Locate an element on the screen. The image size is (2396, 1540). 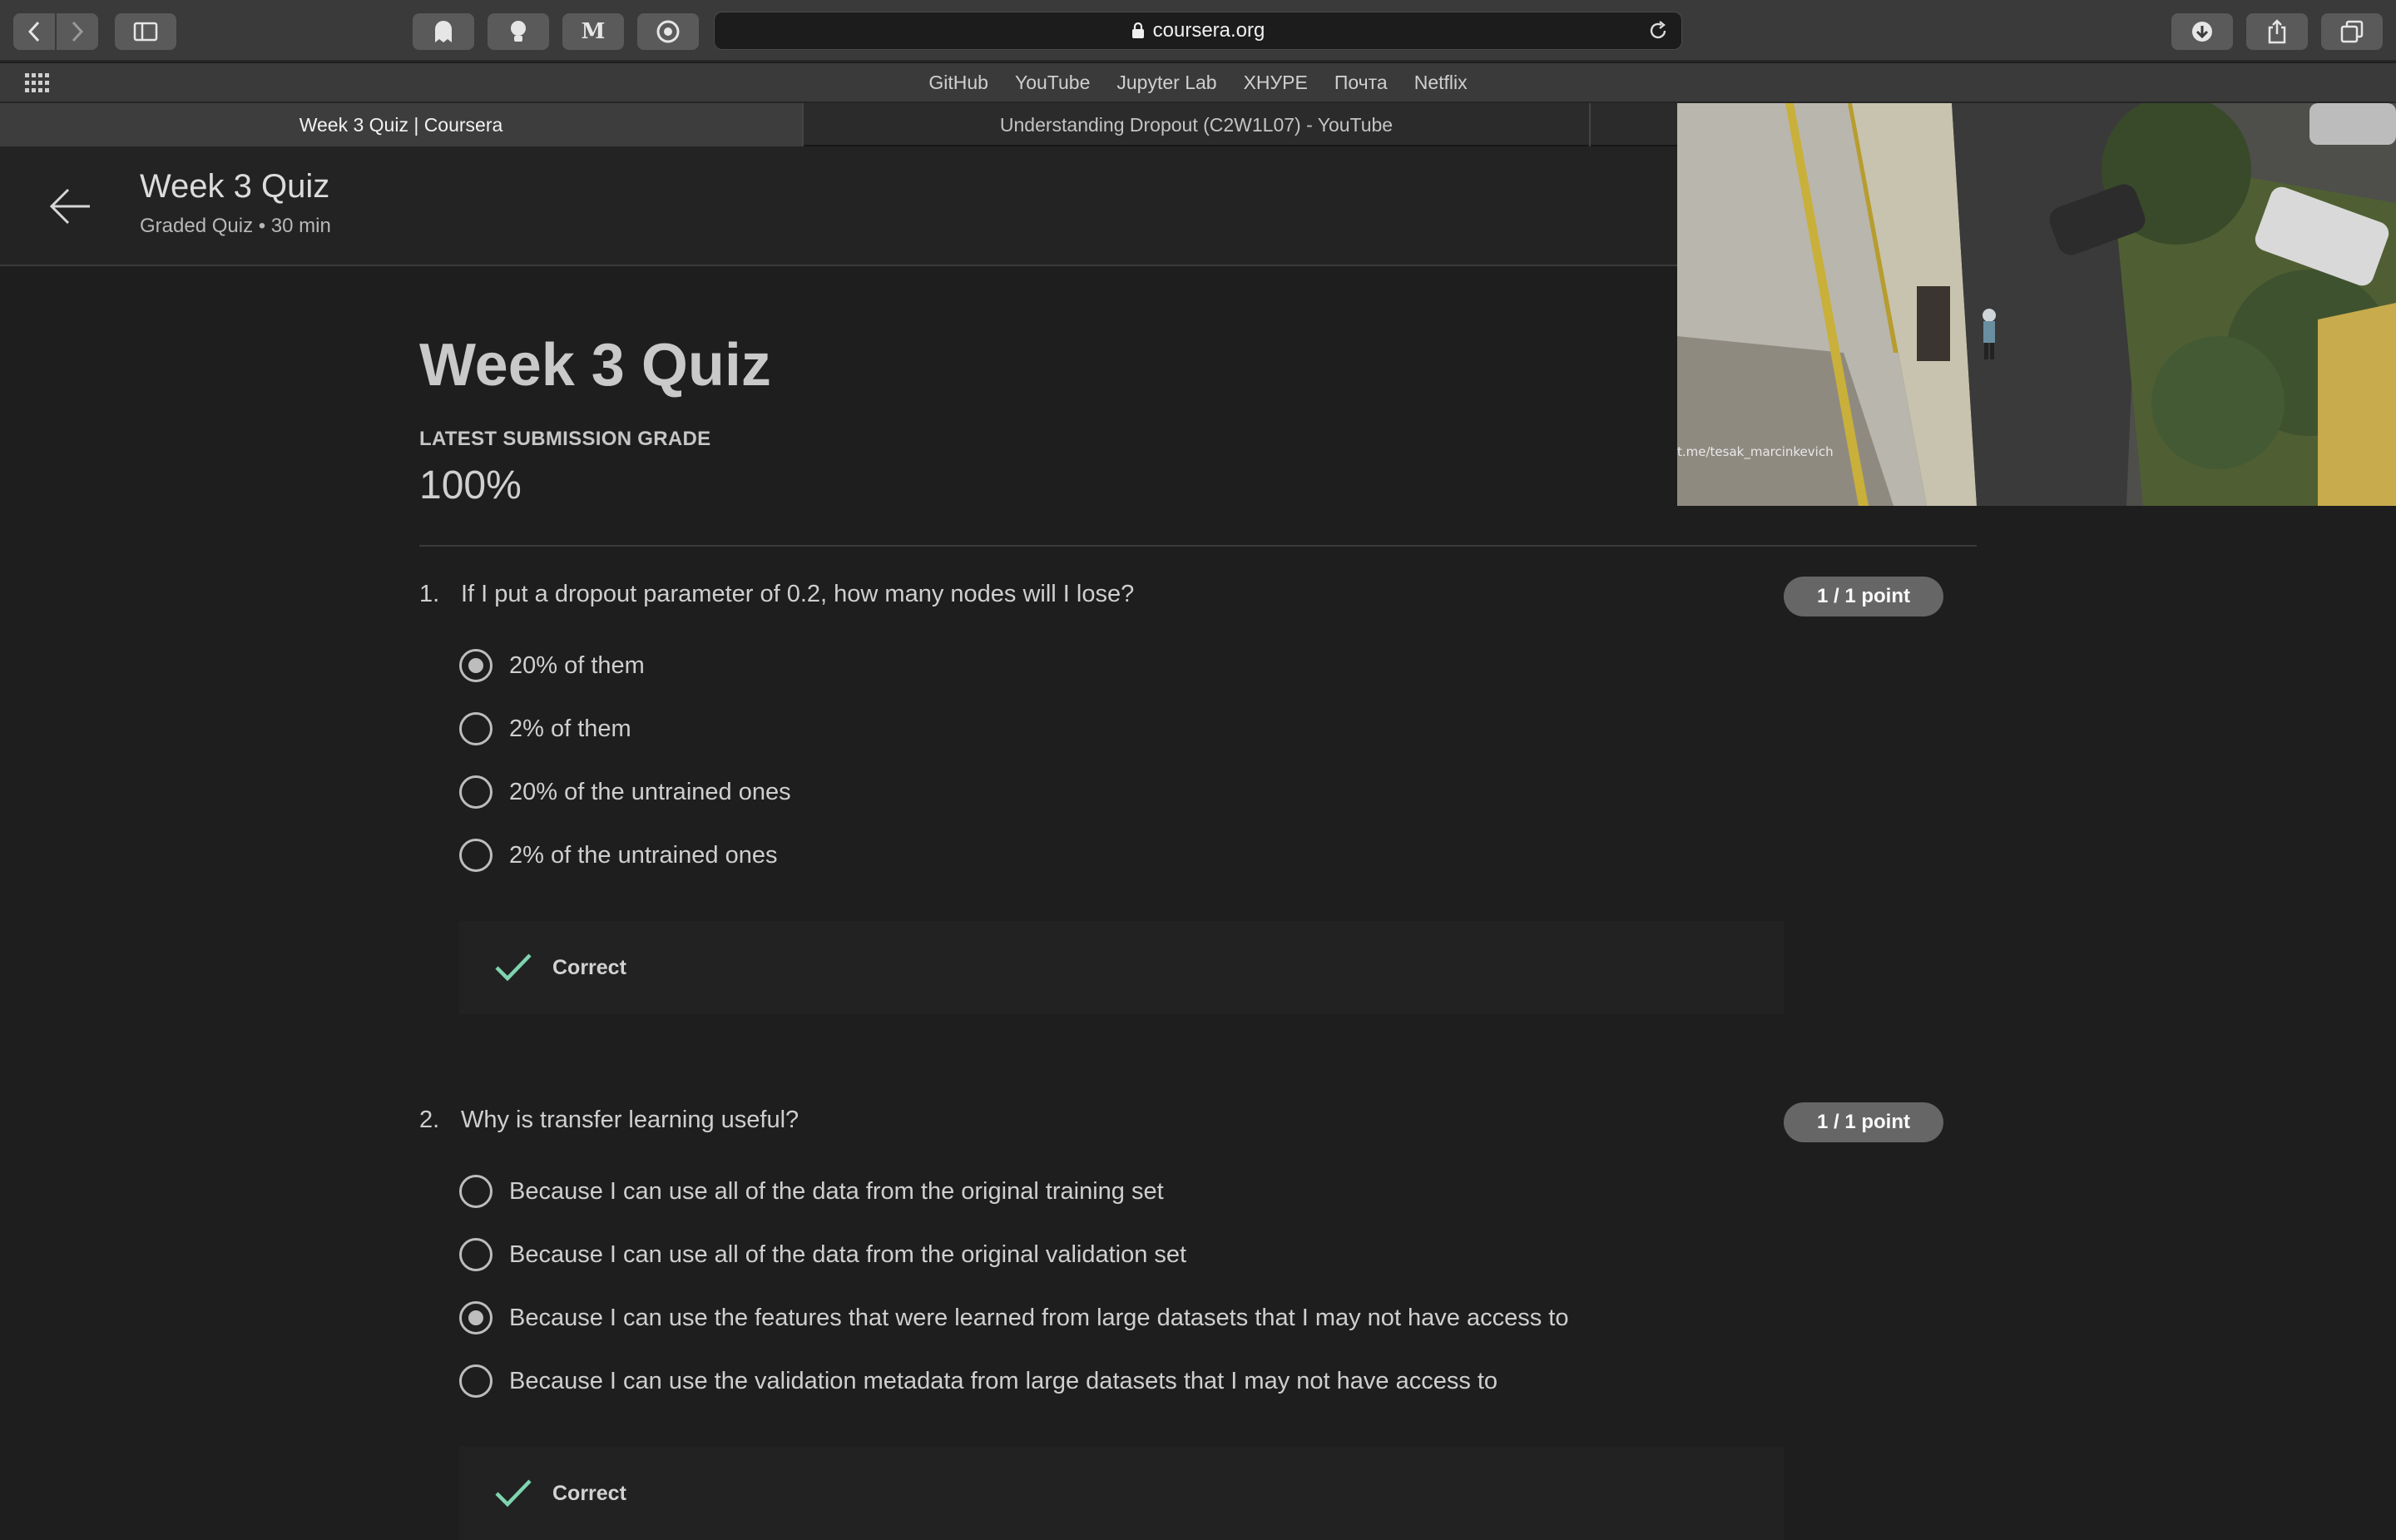
url-text: coursera.org is located at coordinates (1209, 30).